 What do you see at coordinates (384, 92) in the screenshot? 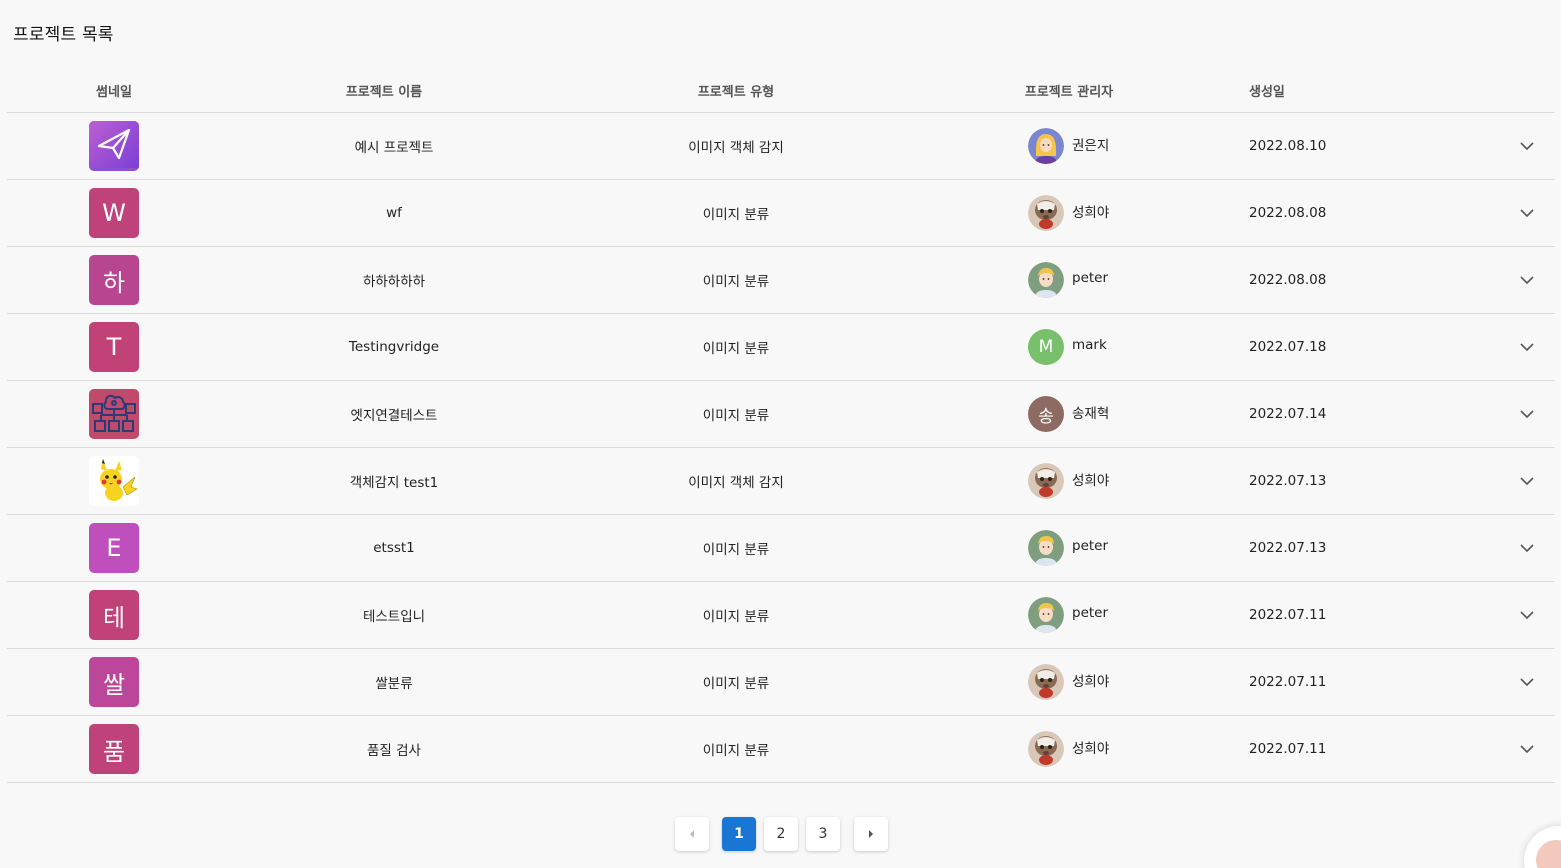
I see `column-header-name: 프로젝트 이름` at bounding box center [384, 92].